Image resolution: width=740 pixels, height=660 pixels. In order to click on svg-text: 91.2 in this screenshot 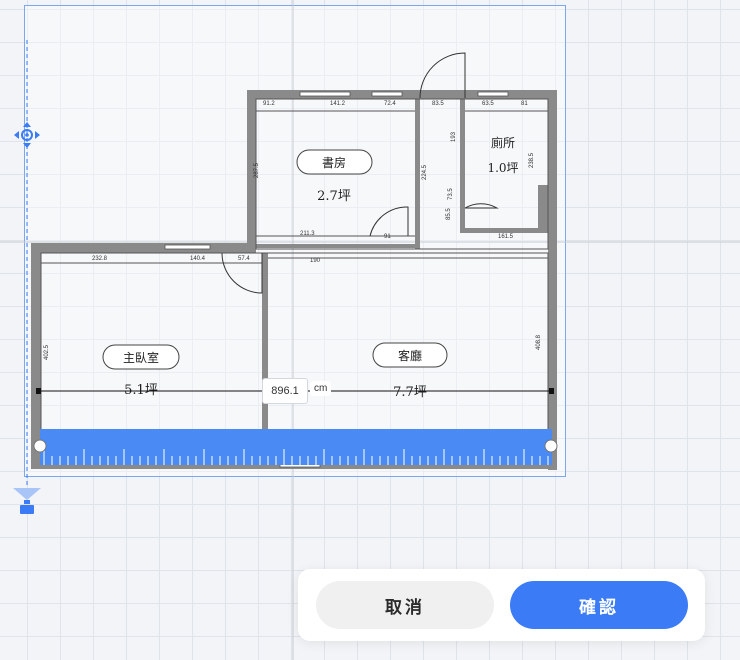, I will do `click(269, 104)`.